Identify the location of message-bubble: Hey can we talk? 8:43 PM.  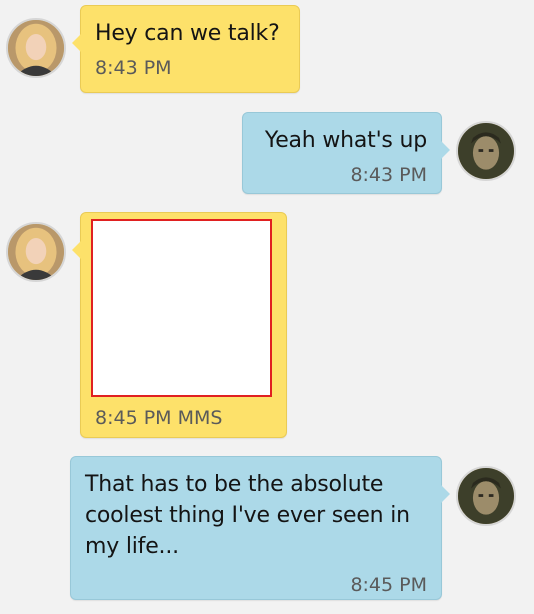
(186, 49).